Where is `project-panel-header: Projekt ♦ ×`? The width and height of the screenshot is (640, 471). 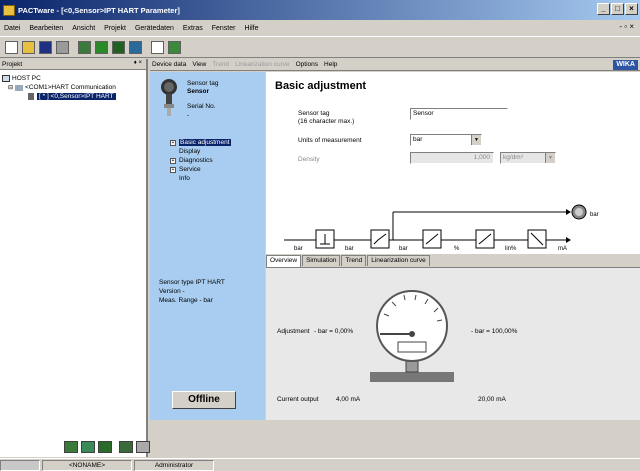 project-panel-header: Projekt ♦ × is located at coordinates (73, 64).